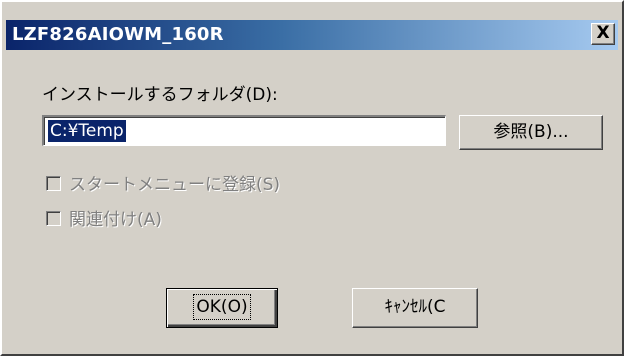 This screenshot has width=624, height=356. What do you see at coordinates (160, 95) in the screenshot?
I see `install-folder-label: インストールするフォルダ(D):` at bounding box center [160, 95].